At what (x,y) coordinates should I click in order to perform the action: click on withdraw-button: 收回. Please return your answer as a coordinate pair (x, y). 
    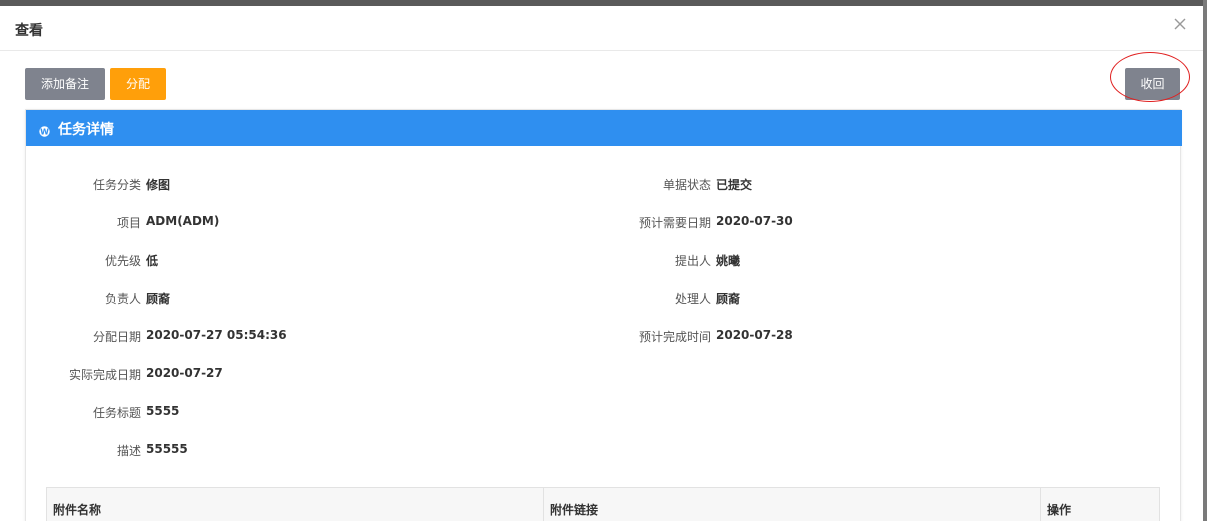
    Looking at the image, I should click on (1152, 84).